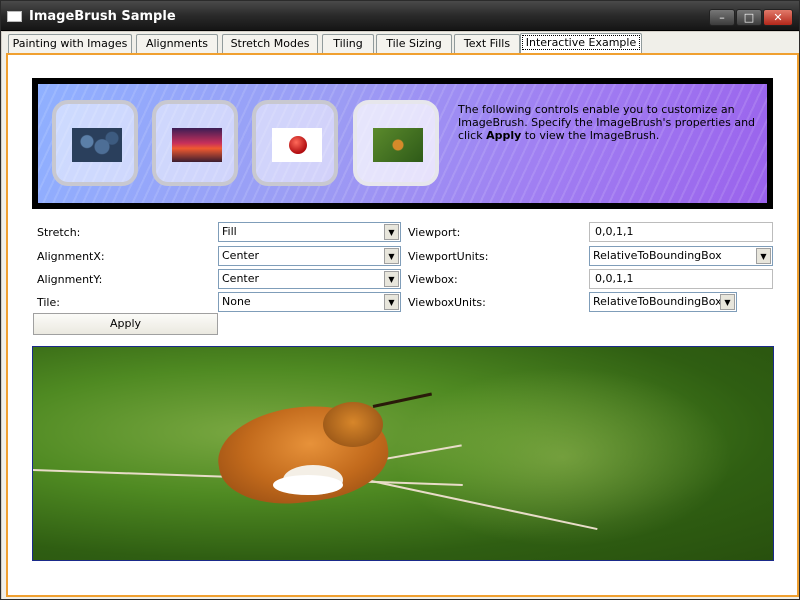  Describe the element at coordinates (433, 279) in the screenshot. I see `viewbox-label: Viewbox:` at that location.